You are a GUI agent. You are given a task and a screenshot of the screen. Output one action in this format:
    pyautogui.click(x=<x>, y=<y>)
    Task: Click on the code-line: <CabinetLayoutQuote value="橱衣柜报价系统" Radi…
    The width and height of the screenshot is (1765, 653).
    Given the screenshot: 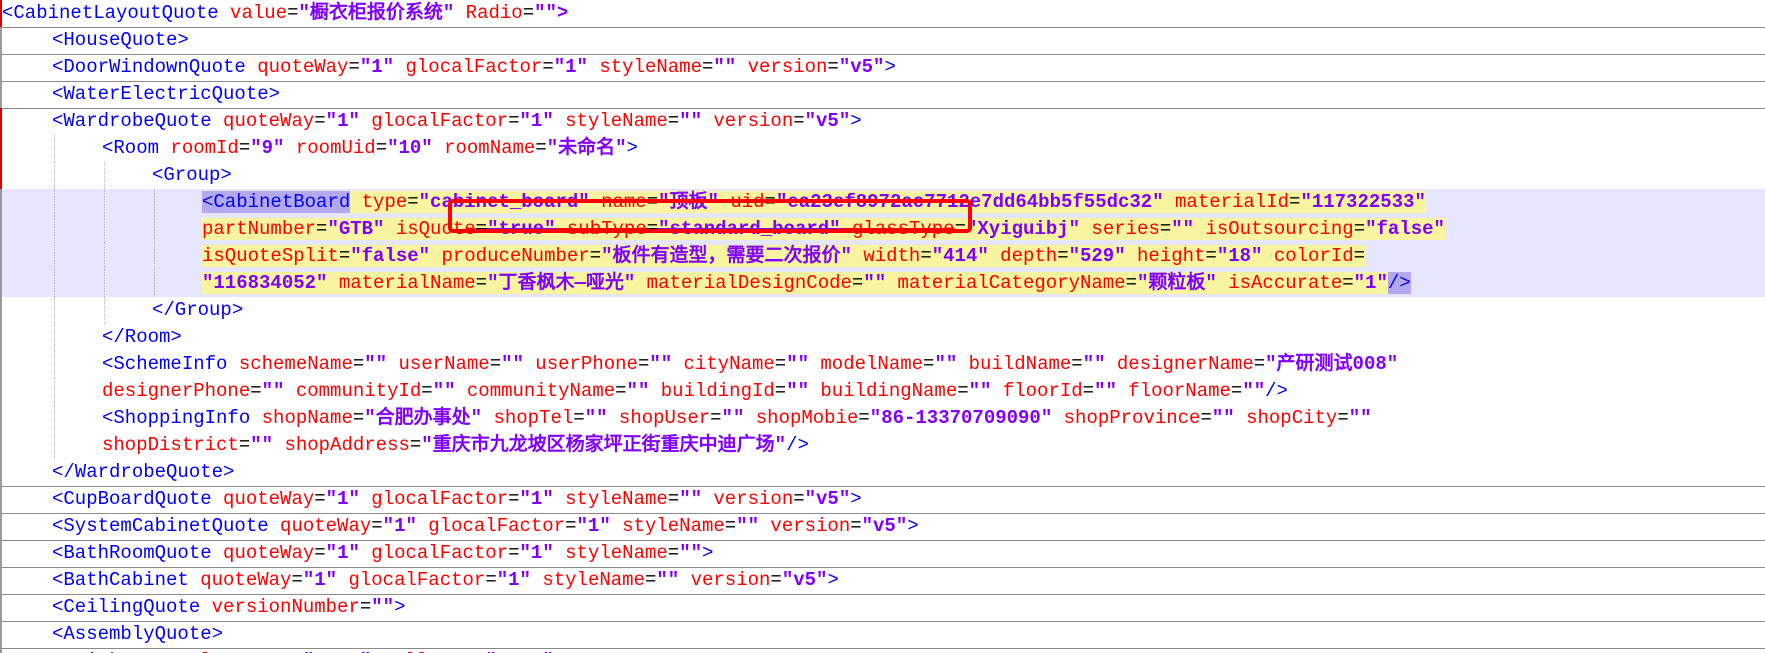 What is the action you would take?
    pyautogui.click(x=882, y=14)
    